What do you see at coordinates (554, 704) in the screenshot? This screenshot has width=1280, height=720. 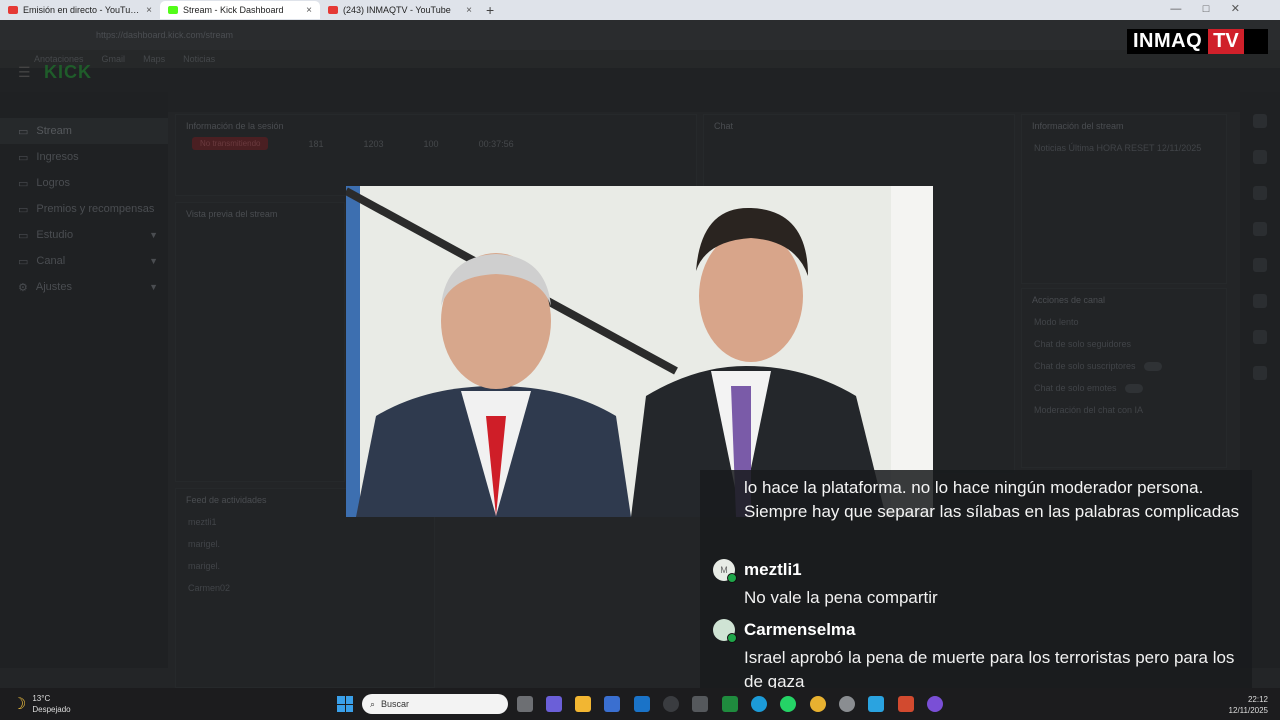 I see `teams-icon` at bounding box center [554, 704].